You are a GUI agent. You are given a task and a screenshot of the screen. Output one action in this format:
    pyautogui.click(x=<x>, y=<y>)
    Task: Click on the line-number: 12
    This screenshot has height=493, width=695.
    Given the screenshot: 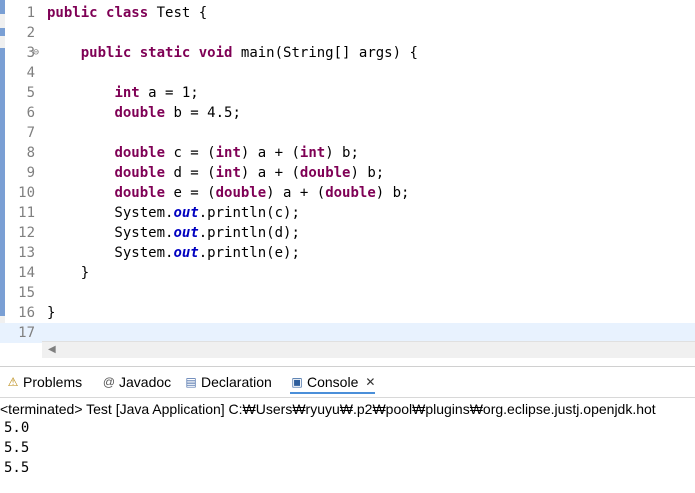 What is the action you would take?
    pyautogui.click(x=26, y=233)
    